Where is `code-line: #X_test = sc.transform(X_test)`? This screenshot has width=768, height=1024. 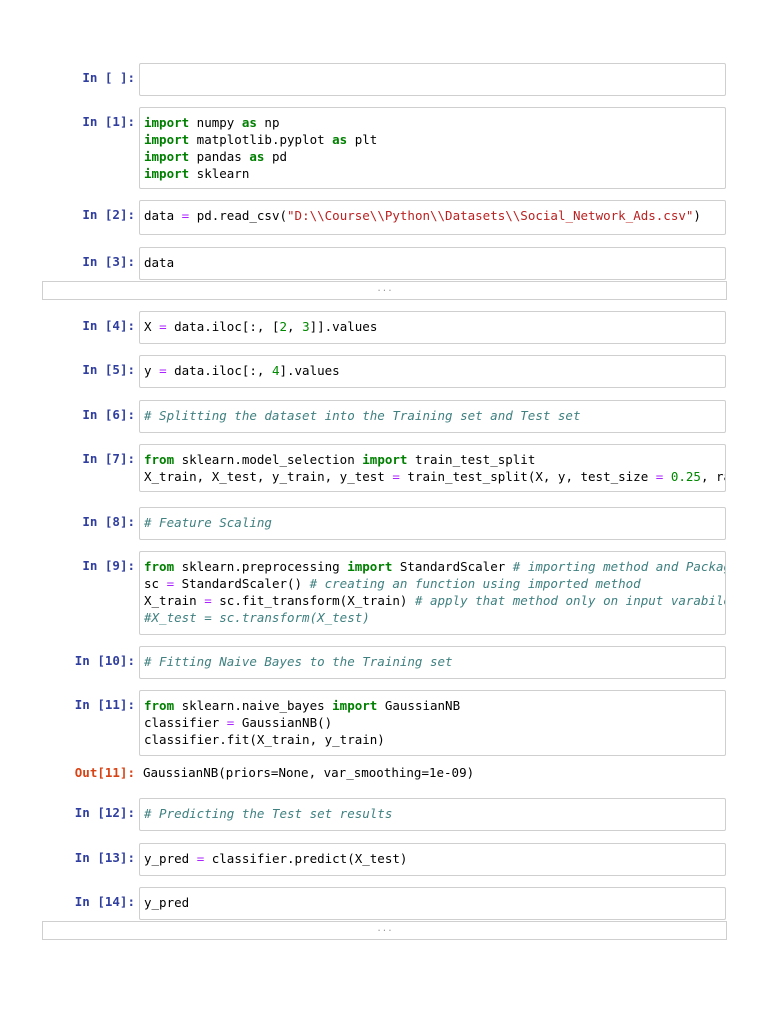 code-line: #X_test = sc.transform(X_test) is located at coordinates (432, 617).